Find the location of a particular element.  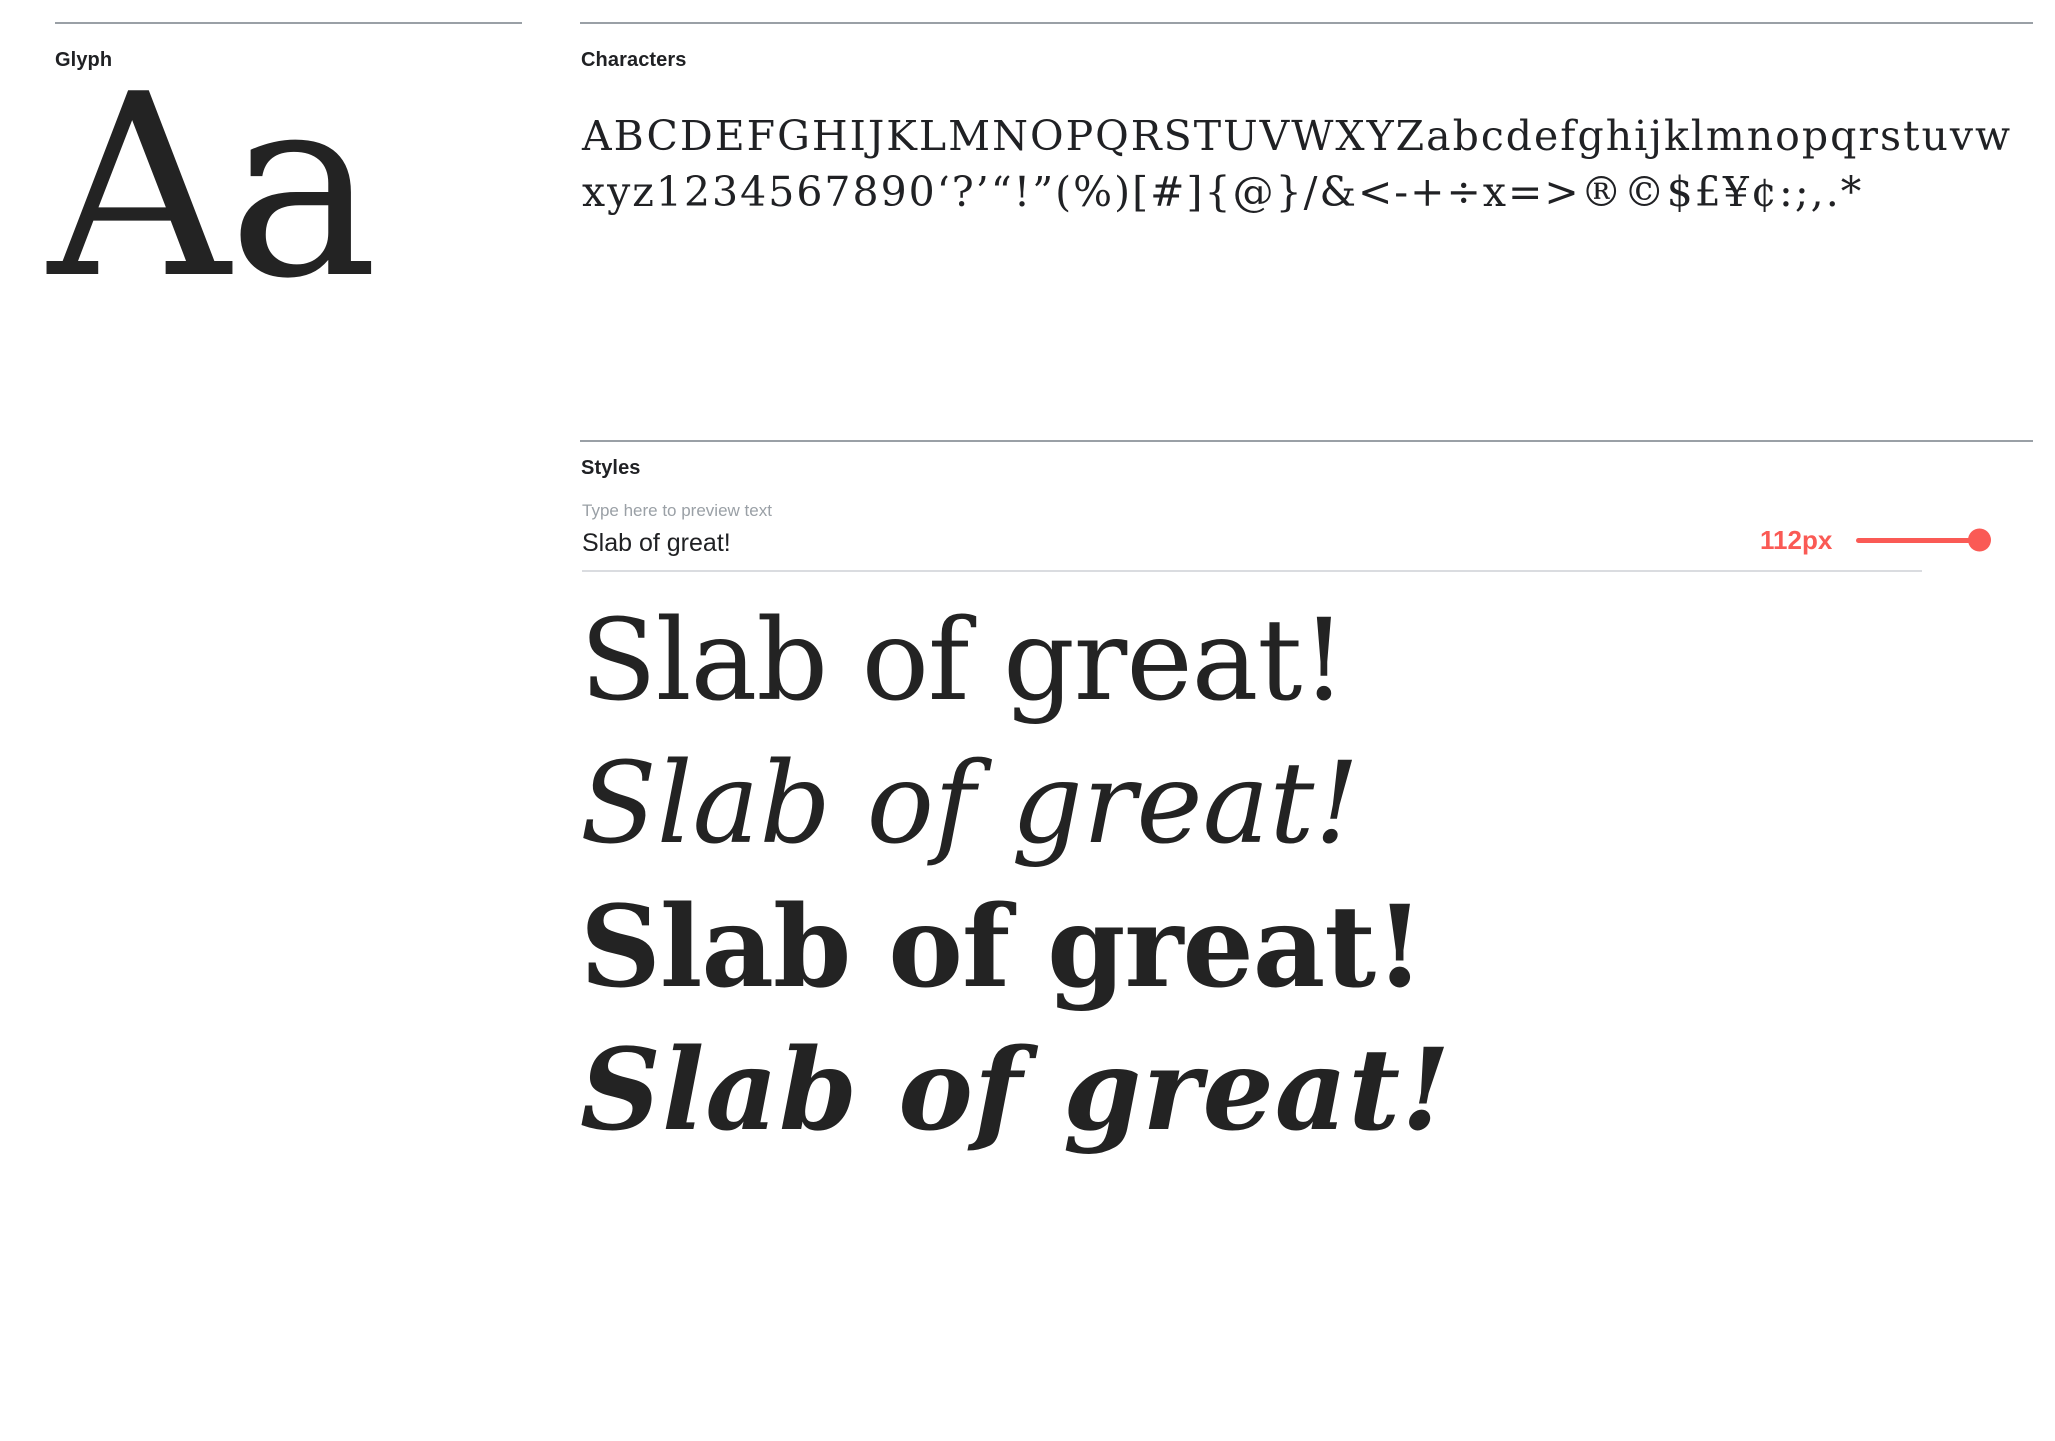

styles-section-label: Styles is located at coordinates (611, 468).